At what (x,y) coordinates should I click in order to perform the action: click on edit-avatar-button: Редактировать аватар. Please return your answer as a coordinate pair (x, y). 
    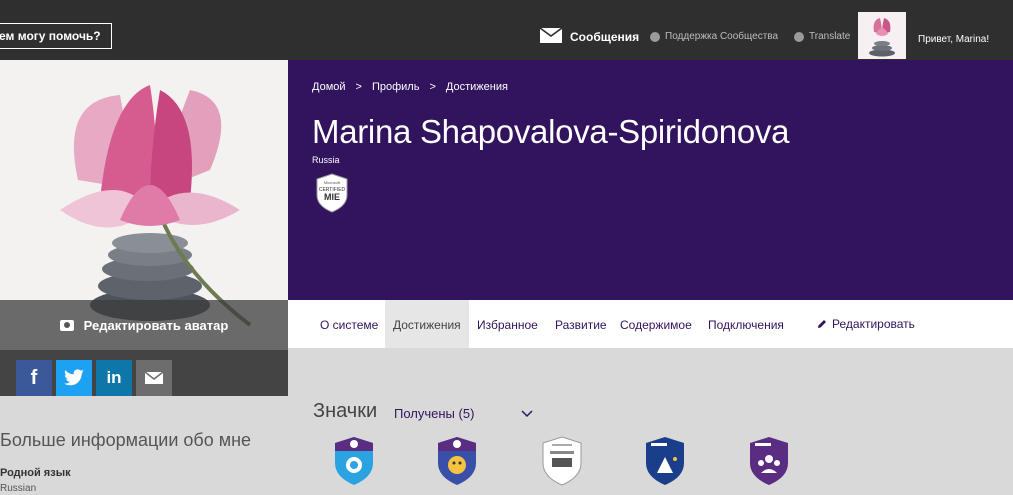
    Looking at the image, I should click on (144, 325).